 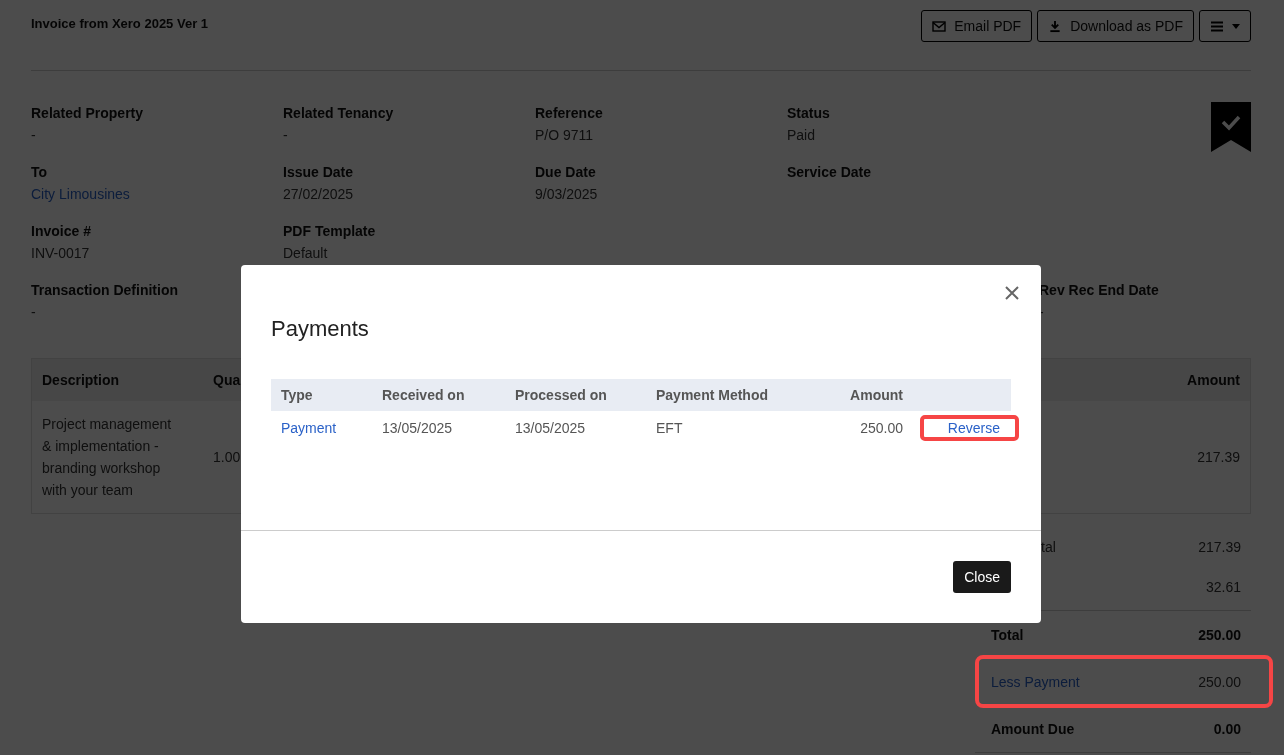 What do you see at coordinates (1033, 728) in the screenshot?
I see `total-label: Amount Due` at bounding box center [1033, 728].